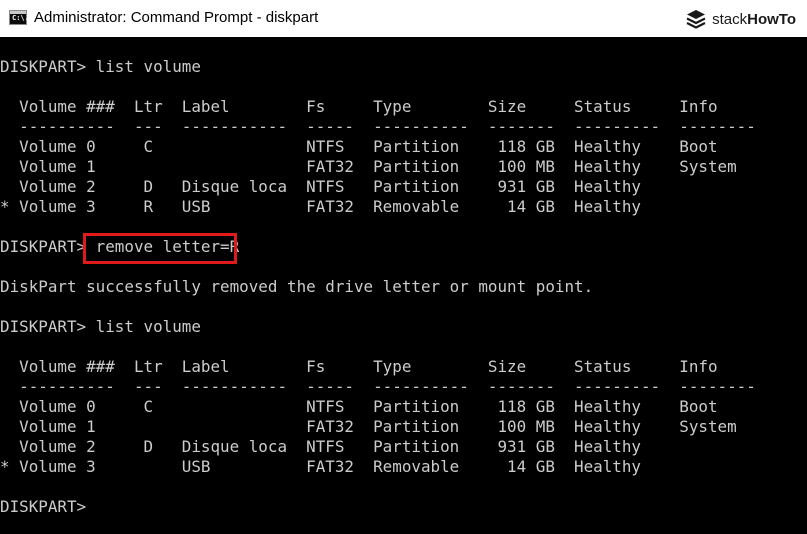 The image size is (807, 534). I want to click on command-prompt-icon-text: C:\., so click(20, 18).